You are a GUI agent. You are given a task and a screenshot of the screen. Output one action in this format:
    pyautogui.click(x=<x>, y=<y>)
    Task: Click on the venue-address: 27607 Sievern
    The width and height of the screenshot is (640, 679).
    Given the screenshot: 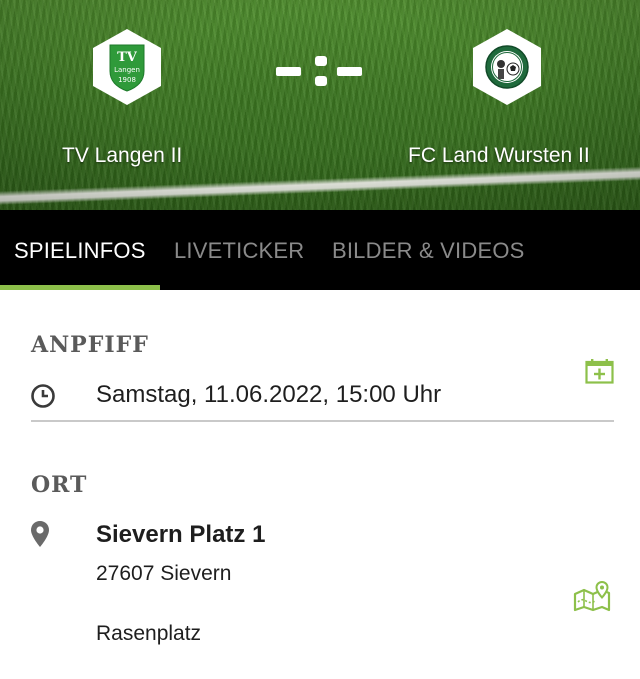 What is the action you would take?
    pyautogui.click(x=164, y=573)
    